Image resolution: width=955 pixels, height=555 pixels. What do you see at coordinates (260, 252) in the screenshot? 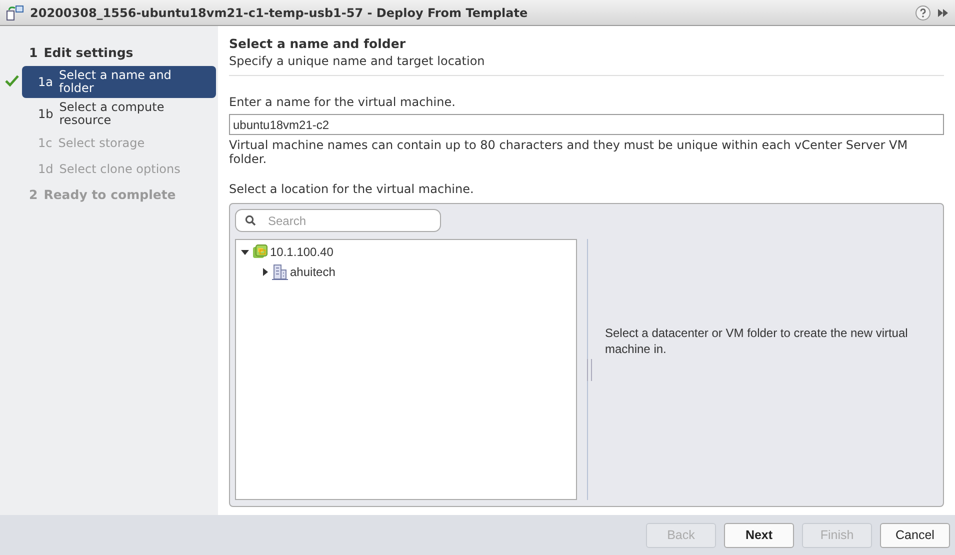
I see `server-icon` at bounding box center [260, 252].